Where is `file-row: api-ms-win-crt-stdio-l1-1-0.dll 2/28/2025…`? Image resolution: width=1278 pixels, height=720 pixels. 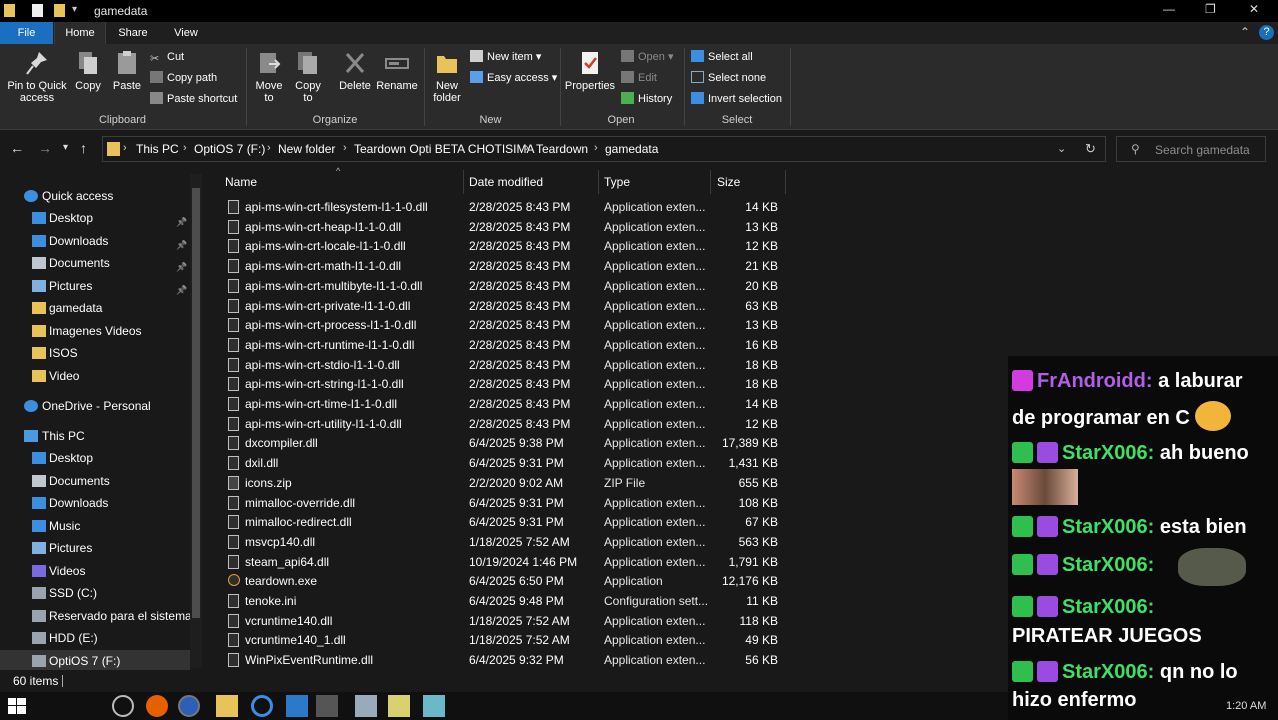
file-row: api-ms-win-crt-stdio-l1-1-0.dll 2/28/2025… is located at coordinates (496, 365).